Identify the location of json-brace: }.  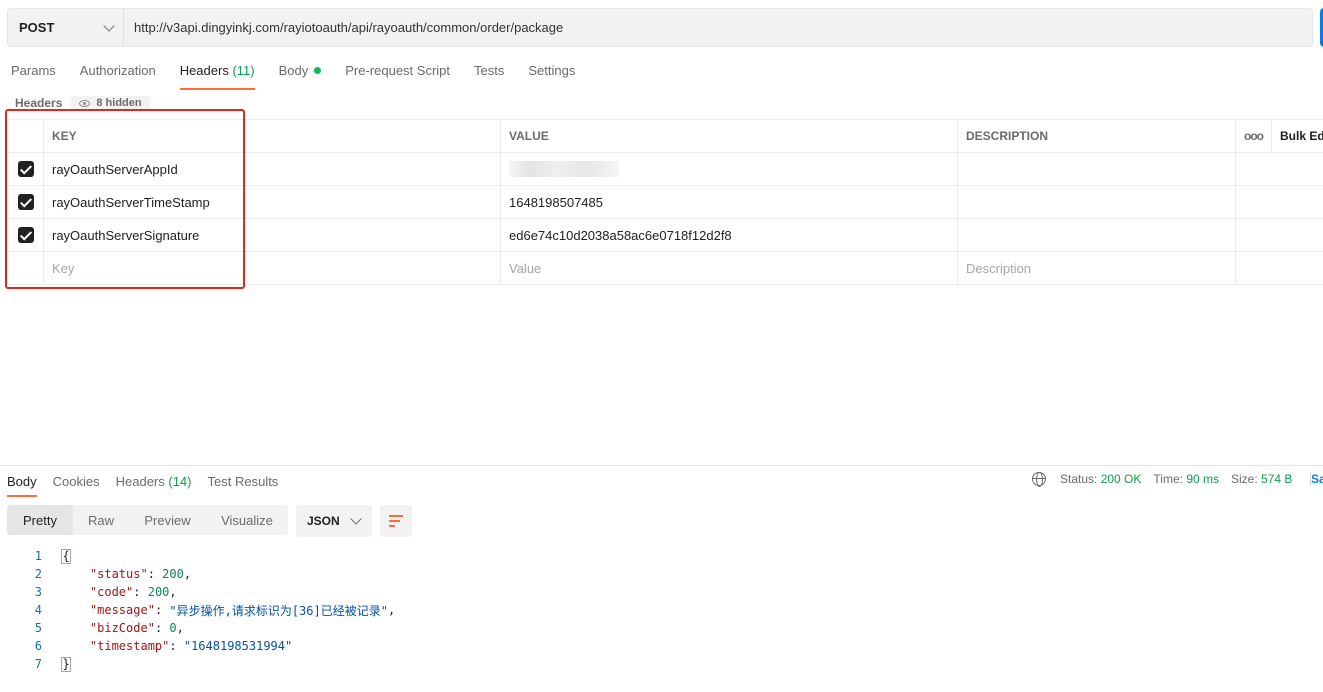
(66, 664).